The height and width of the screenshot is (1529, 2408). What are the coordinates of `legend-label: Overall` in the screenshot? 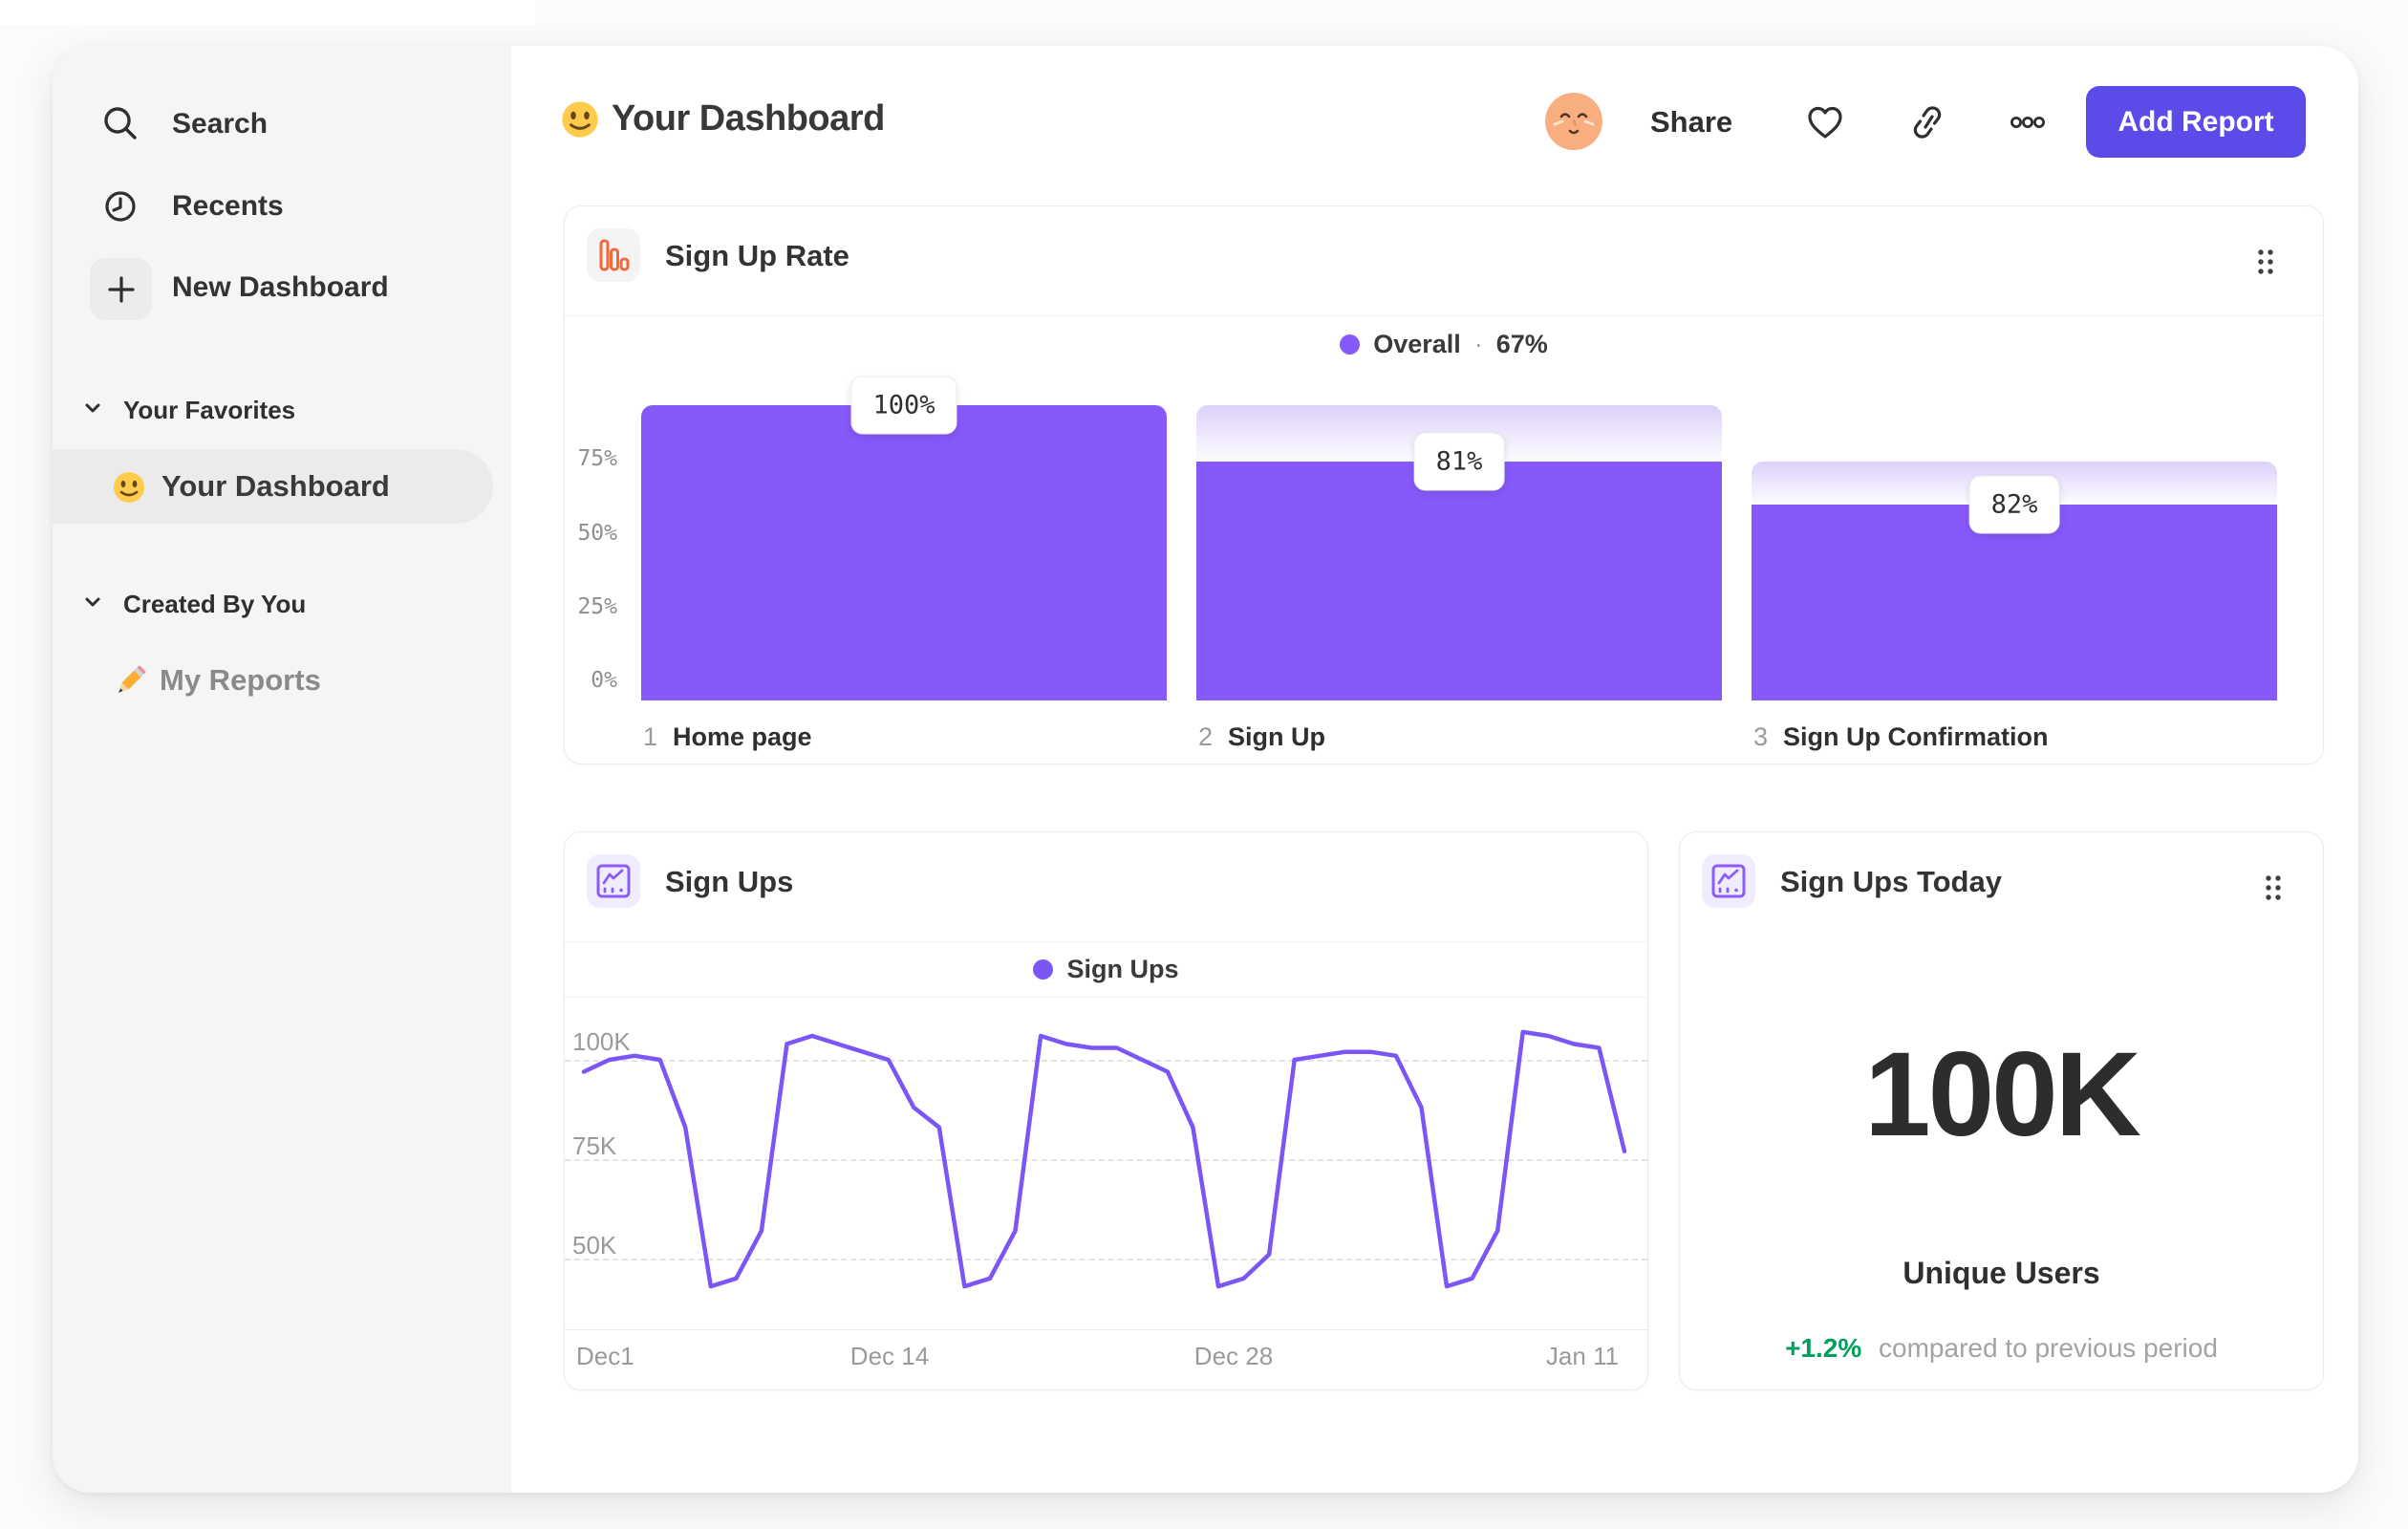 It's located at (1417, 343).